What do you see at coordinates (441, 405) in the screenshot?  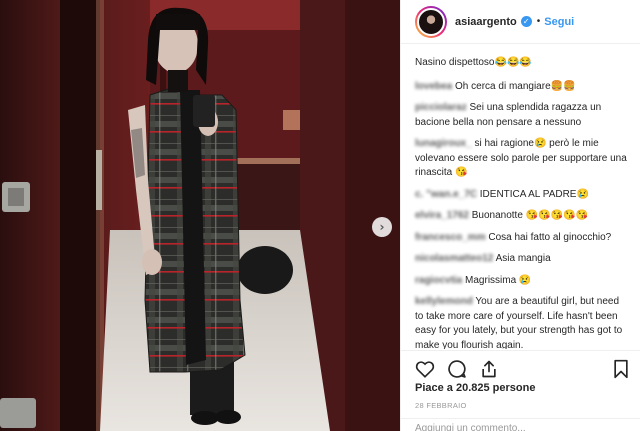 I see `post-date: 28 FEBBRAIO` at bounding box center [441, 405].